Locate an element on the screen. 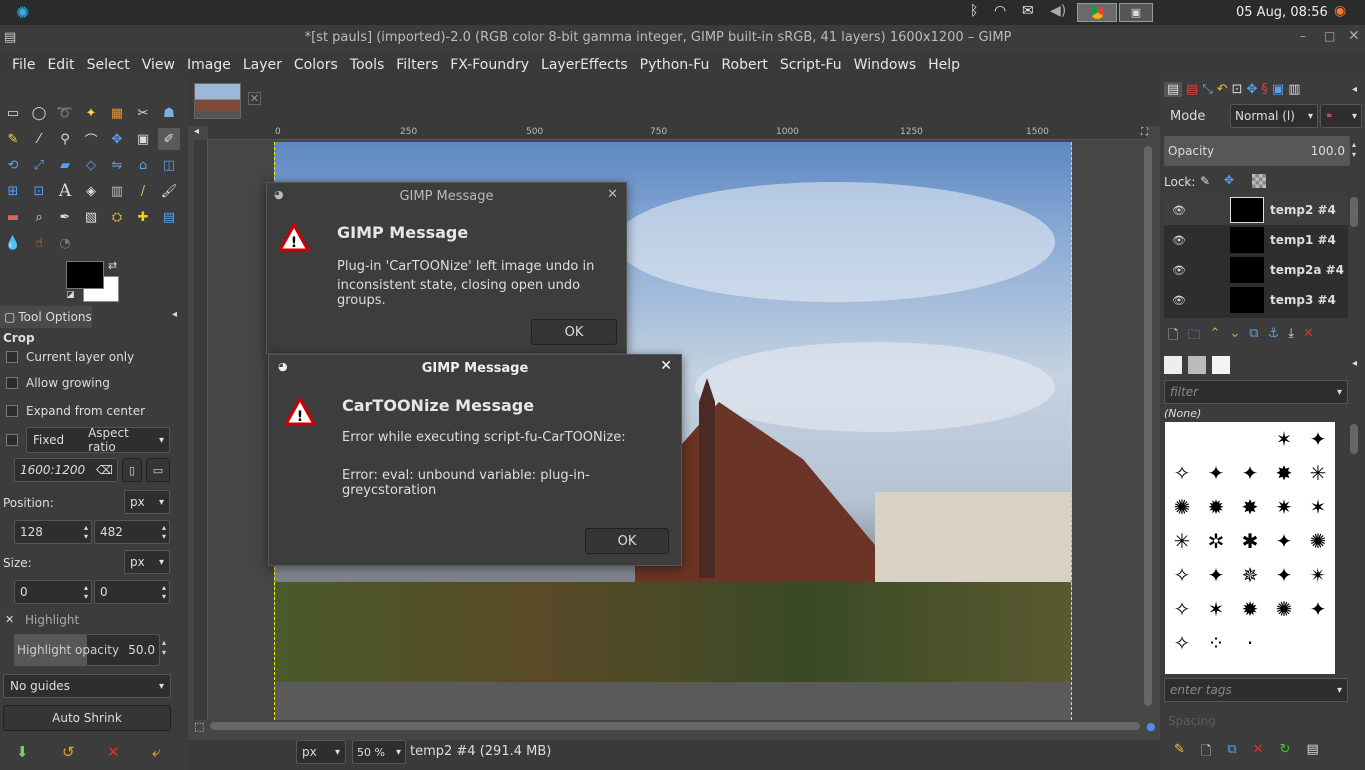 The height and width of the screenshot is (770, 1365). delete-layer-icon: ✕ is located at coordinates (1308, 337).